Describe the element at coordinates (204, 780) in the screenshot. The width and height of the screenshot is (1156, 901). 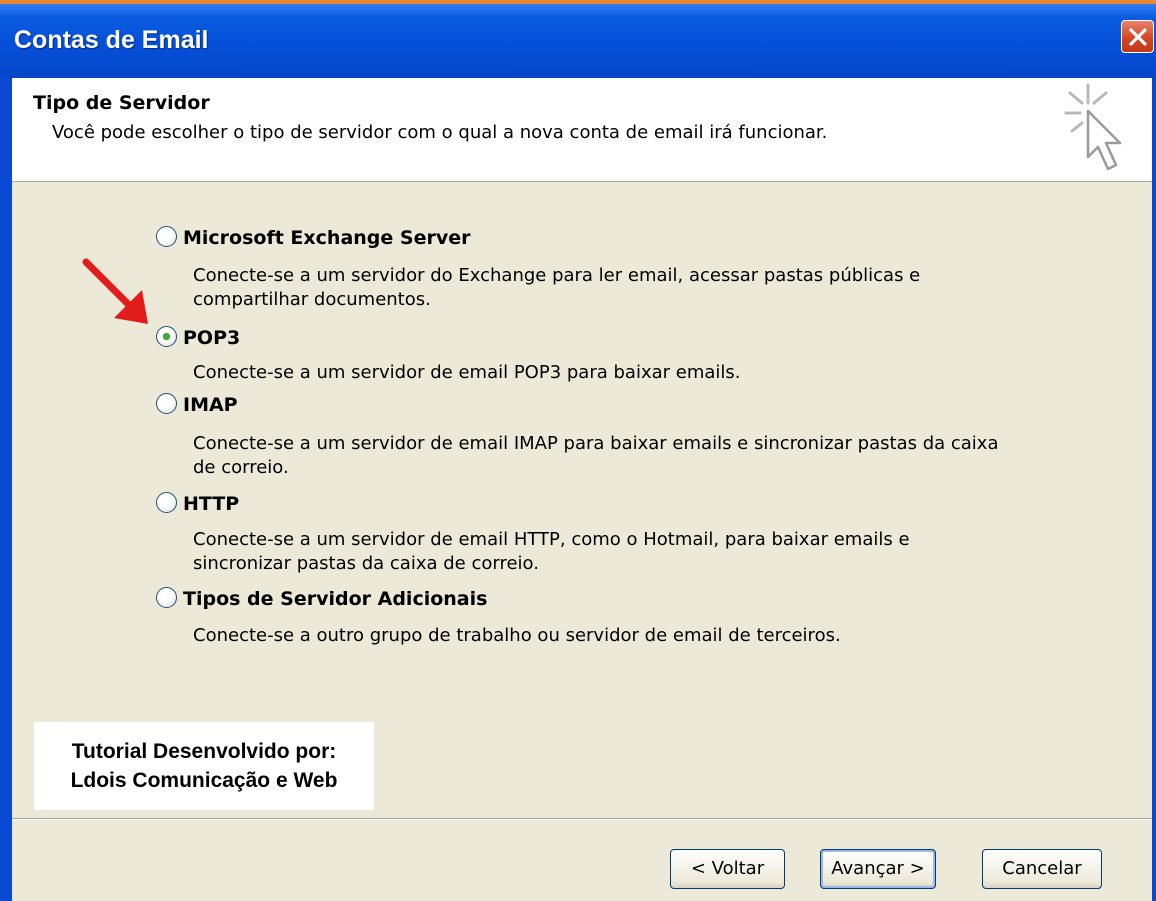
I see `credit-line-2: Ldois Comunicação e Web` at that location.